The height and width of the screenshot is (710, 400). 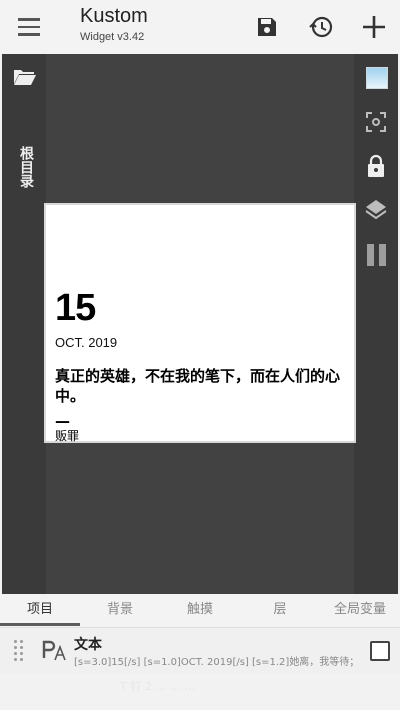 I want to click on history-icon, so click(x=321, y=27).